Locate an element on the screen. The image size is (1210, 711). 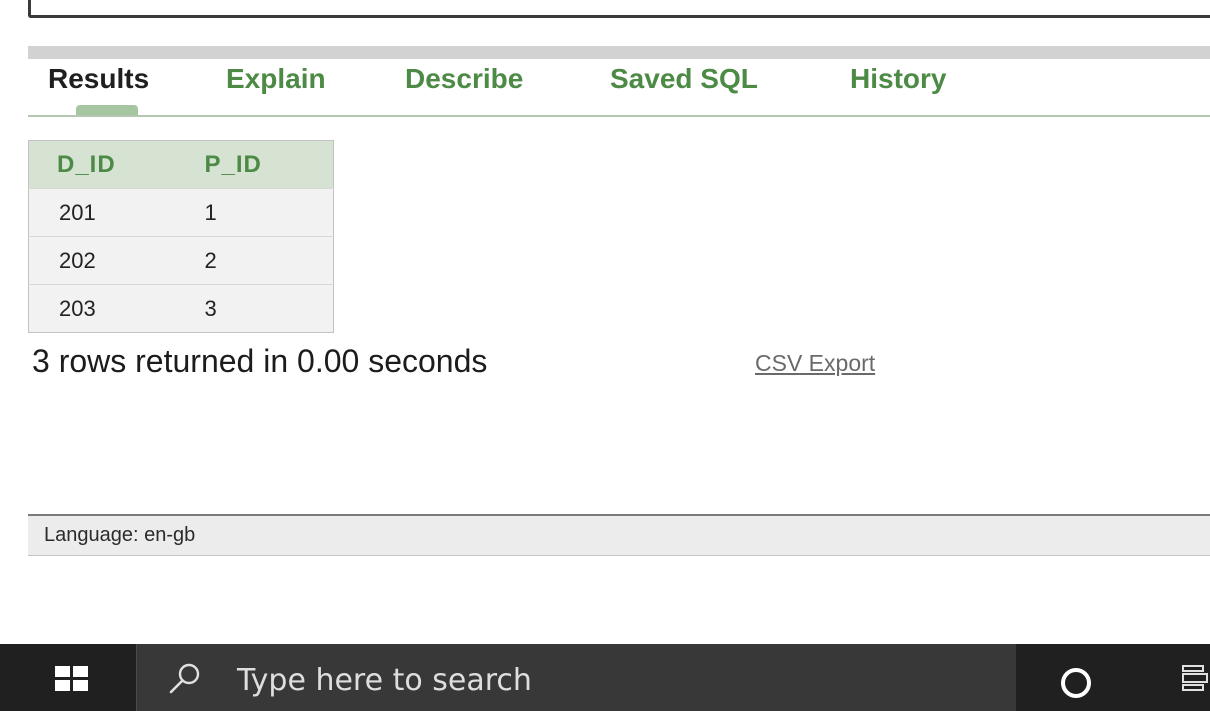
start-button is located at coordinates (68, 677).